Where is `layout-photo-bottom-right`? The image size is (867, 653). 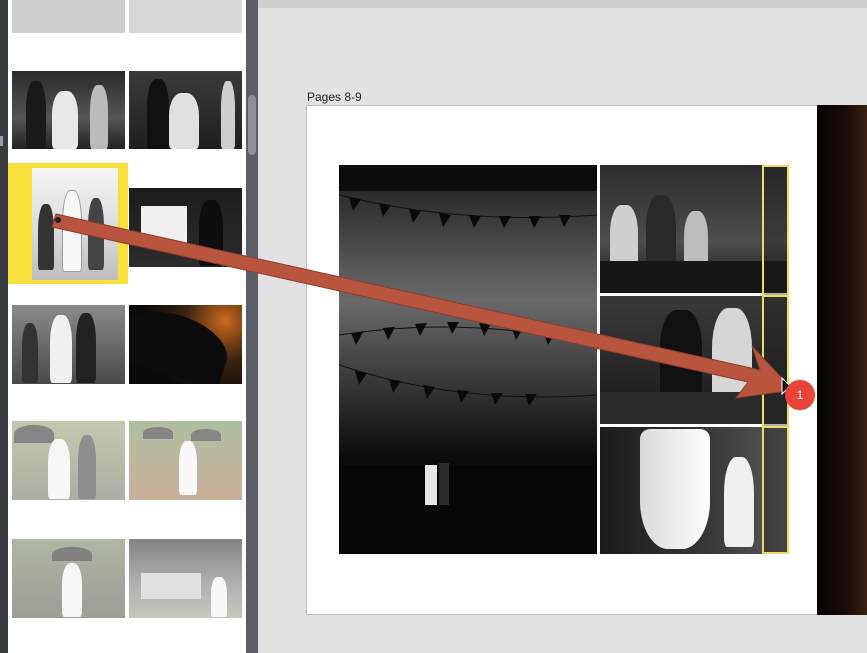 layout-photo-bottom-right is located at coordinates (694, 490).